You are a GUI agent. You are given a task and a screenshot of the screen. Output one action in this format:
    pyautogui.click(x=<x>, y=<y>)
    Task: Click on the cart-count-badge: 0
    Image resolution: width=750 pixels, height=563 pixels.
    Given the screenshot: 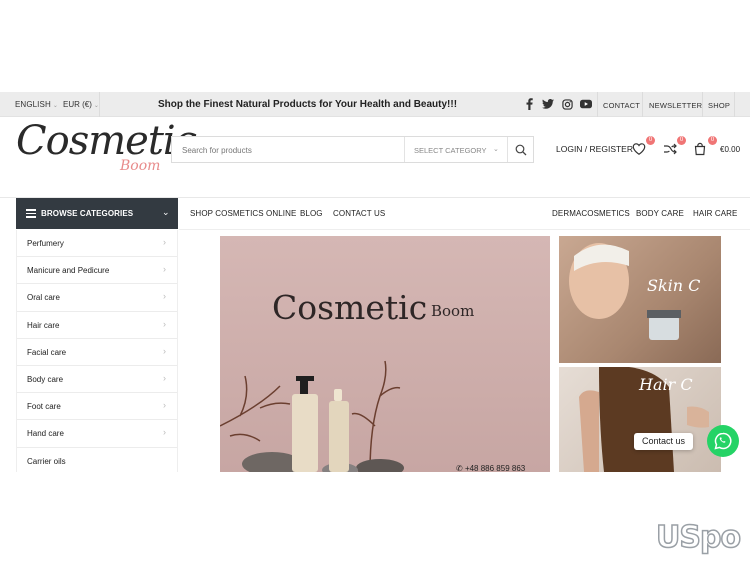 What is the action you would take?
    pyautogui.click(x=712, y=140)
    